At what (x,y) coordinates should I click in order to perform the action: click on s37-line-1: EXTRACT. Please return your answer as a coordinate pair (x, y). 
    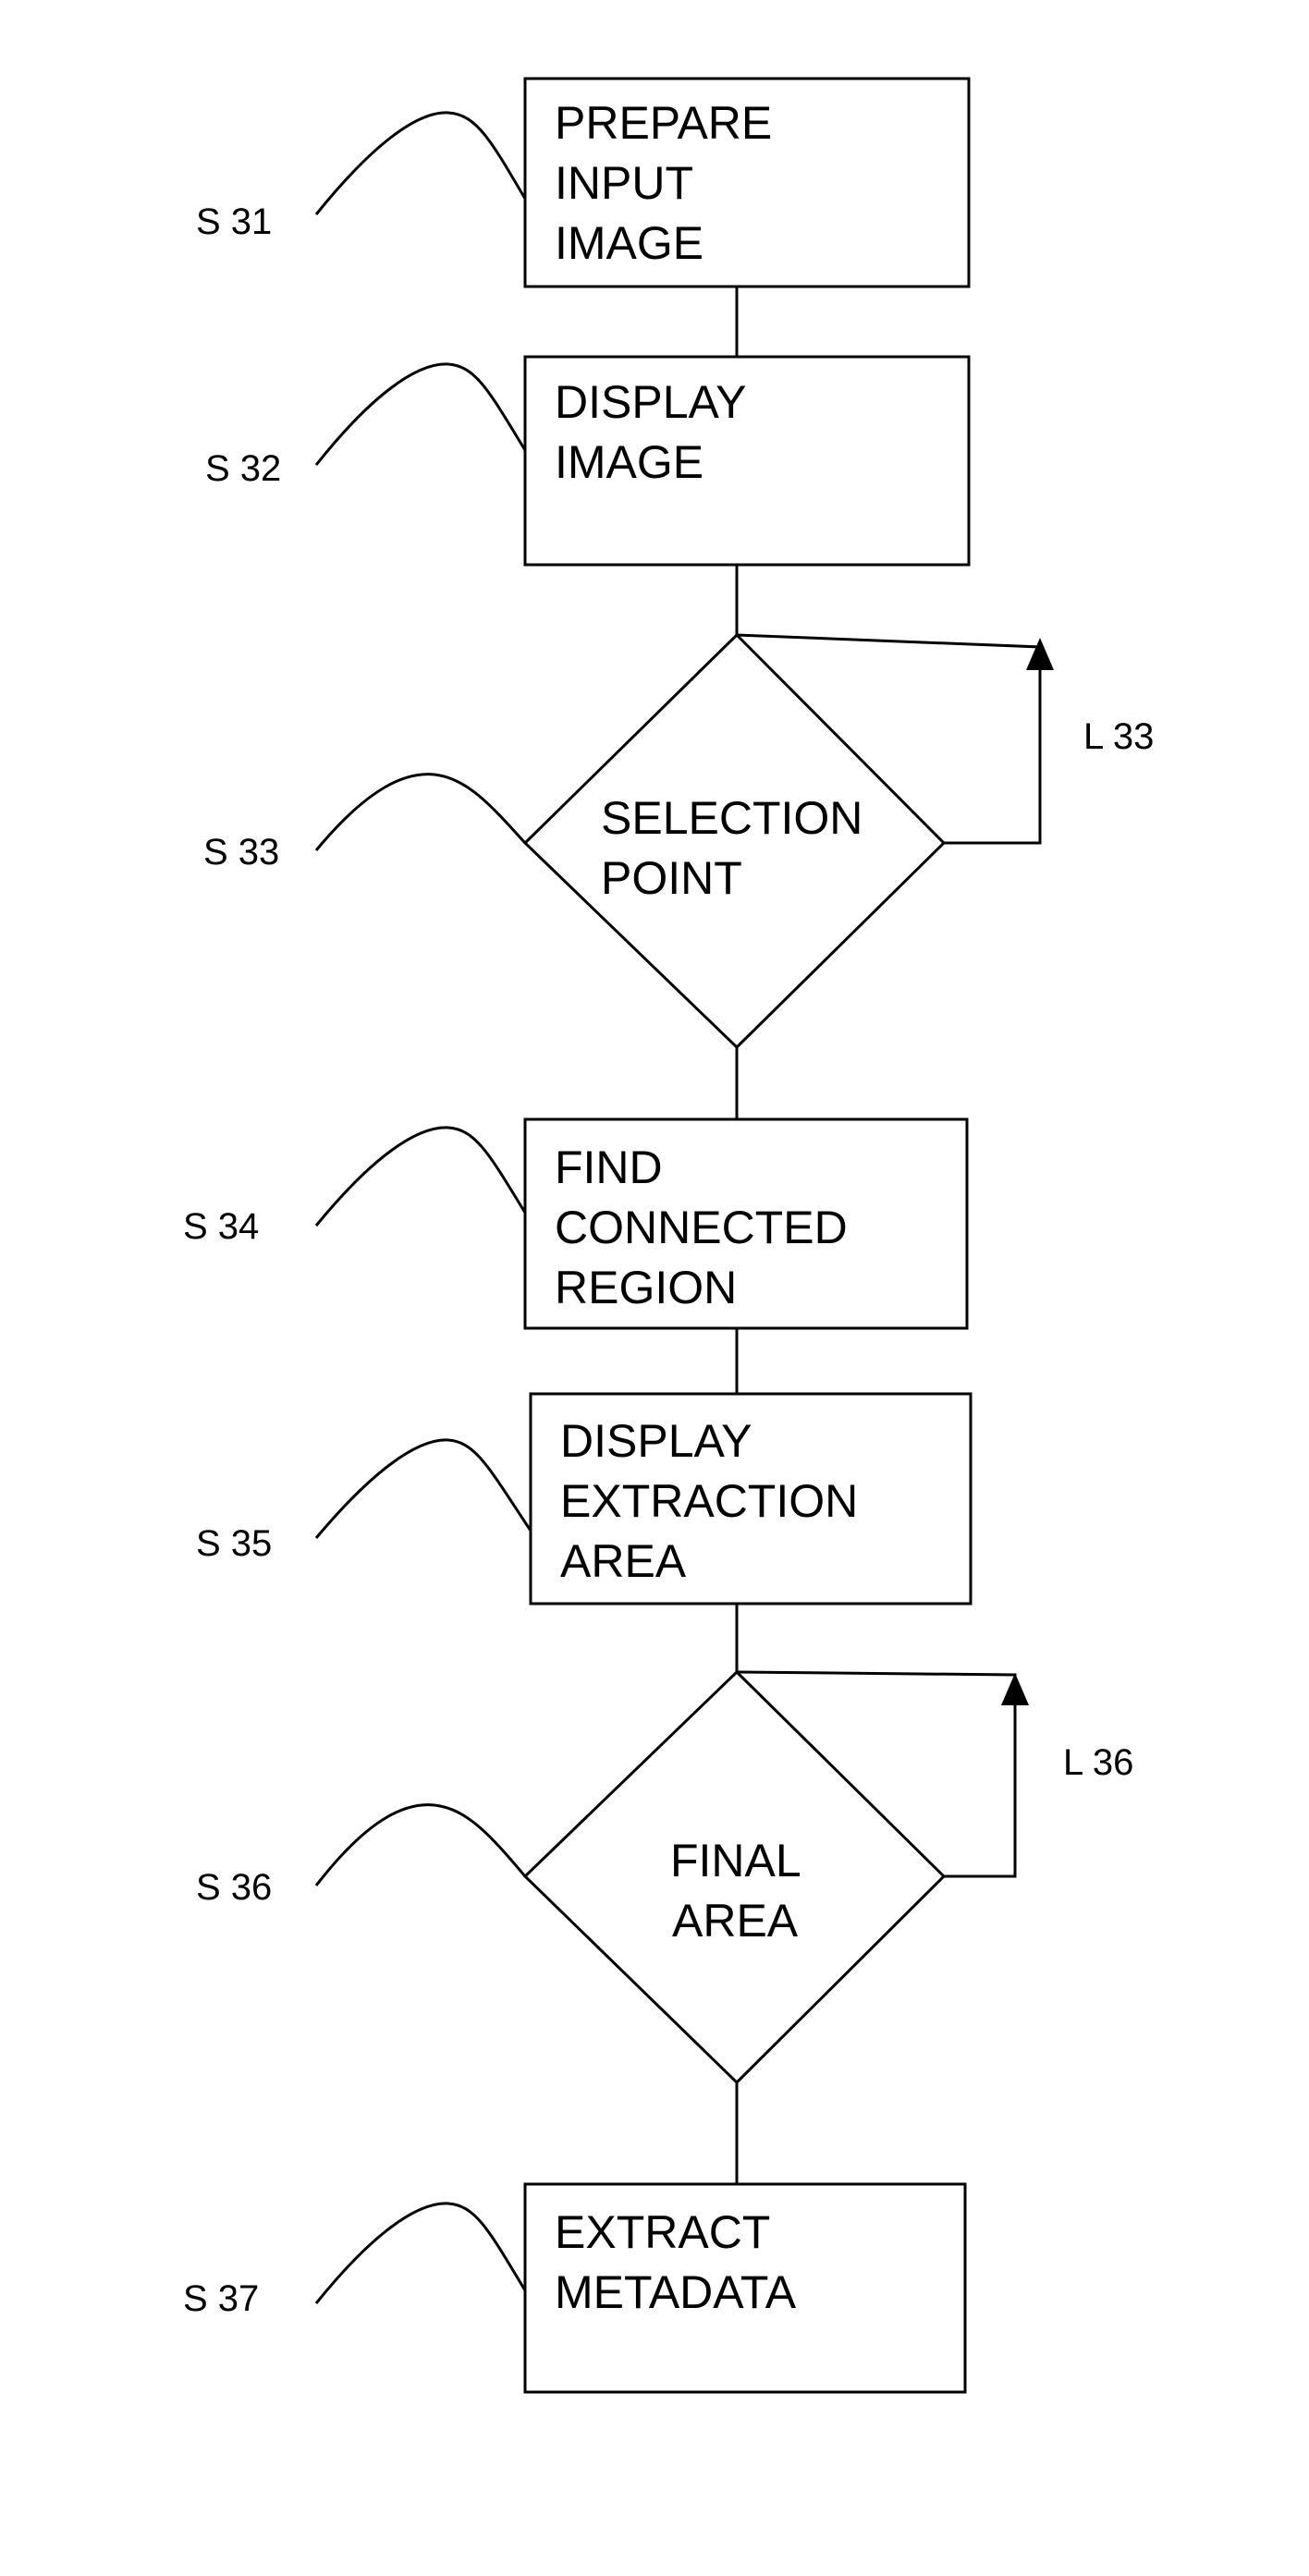
    Looking at the image, I should click on (663, 2232).